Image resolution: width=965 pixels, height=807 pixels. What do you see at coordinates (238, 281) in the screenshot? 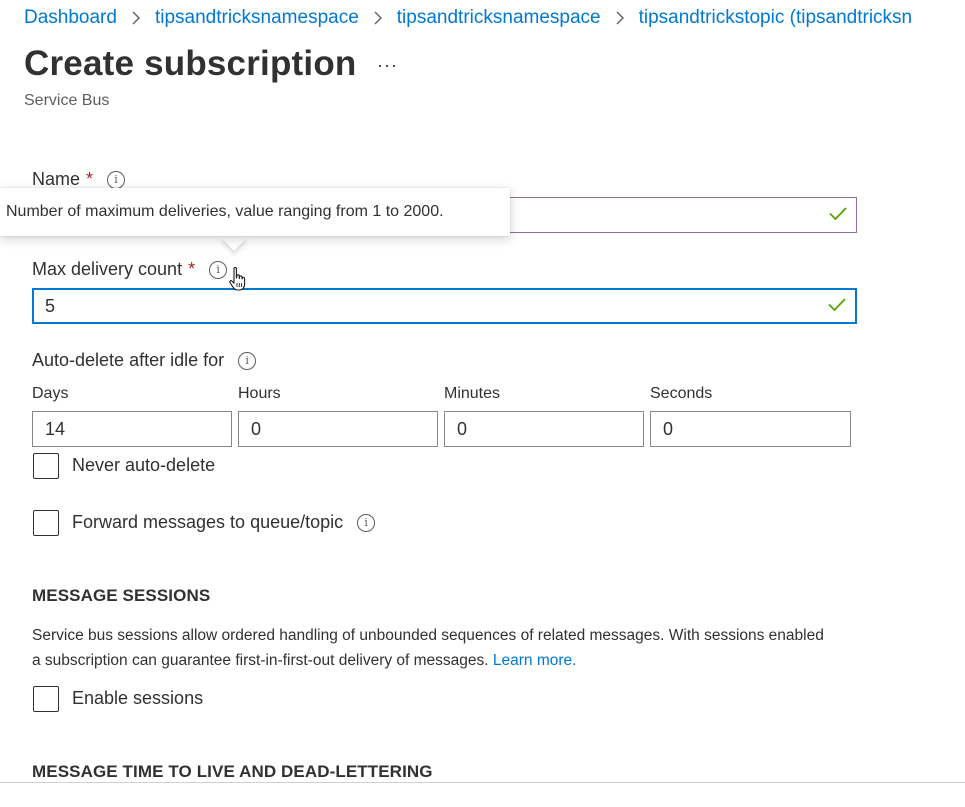
I see `hand-cursor-icon` at bounding box center [238, 281].